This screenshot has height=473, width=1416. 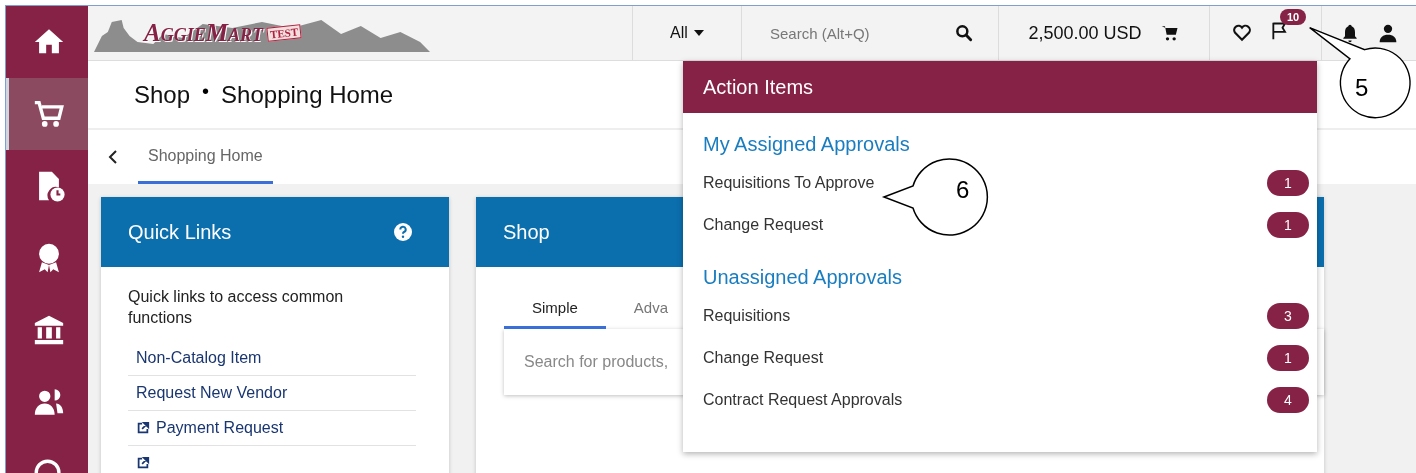 What do you see at coordinates (1362, 88) in the screenshot?
I see `callout-number: 5` at bounding box center [1362, 88].